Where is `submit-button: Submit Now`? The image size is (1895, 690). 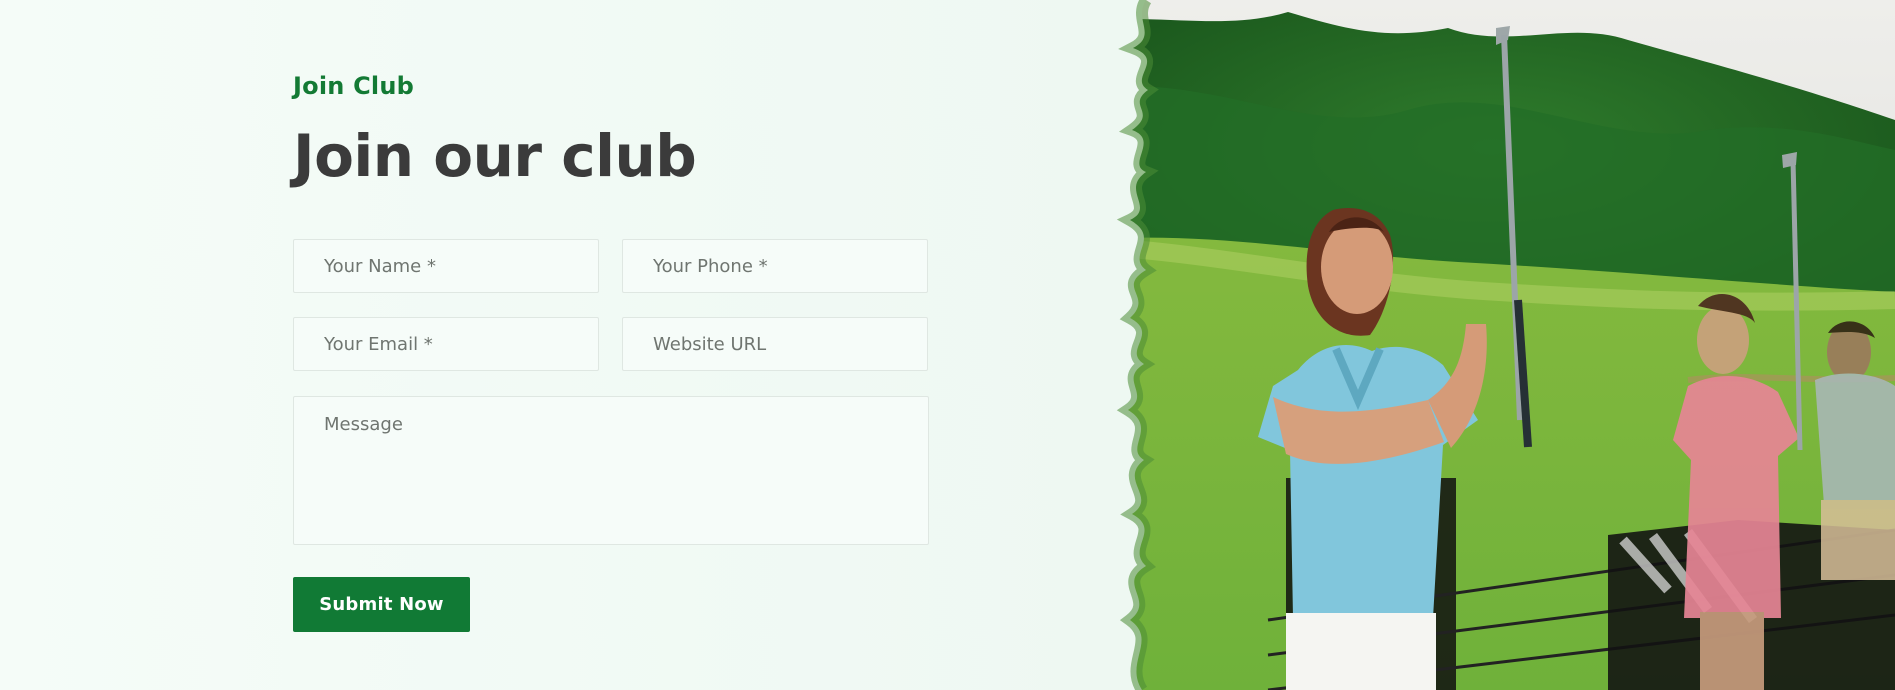 submit-button: Submit Now is located at coordinates (381, 604).